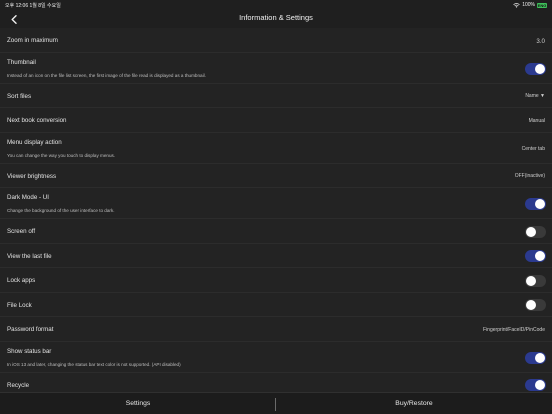 The width and height of the screenshot is (552, 414). Describe the element at coordinates (30, 329) in the screenshot. I see `setting-label: Password format` at that location.